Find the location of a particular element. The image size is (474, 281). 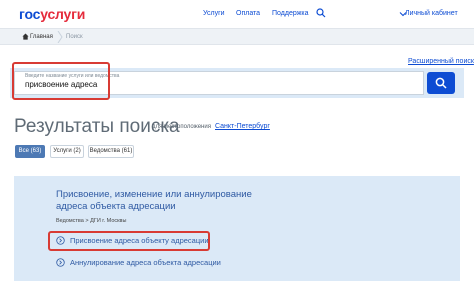

breadcrumb-current: Поиск is located at coordinates (74, 37).